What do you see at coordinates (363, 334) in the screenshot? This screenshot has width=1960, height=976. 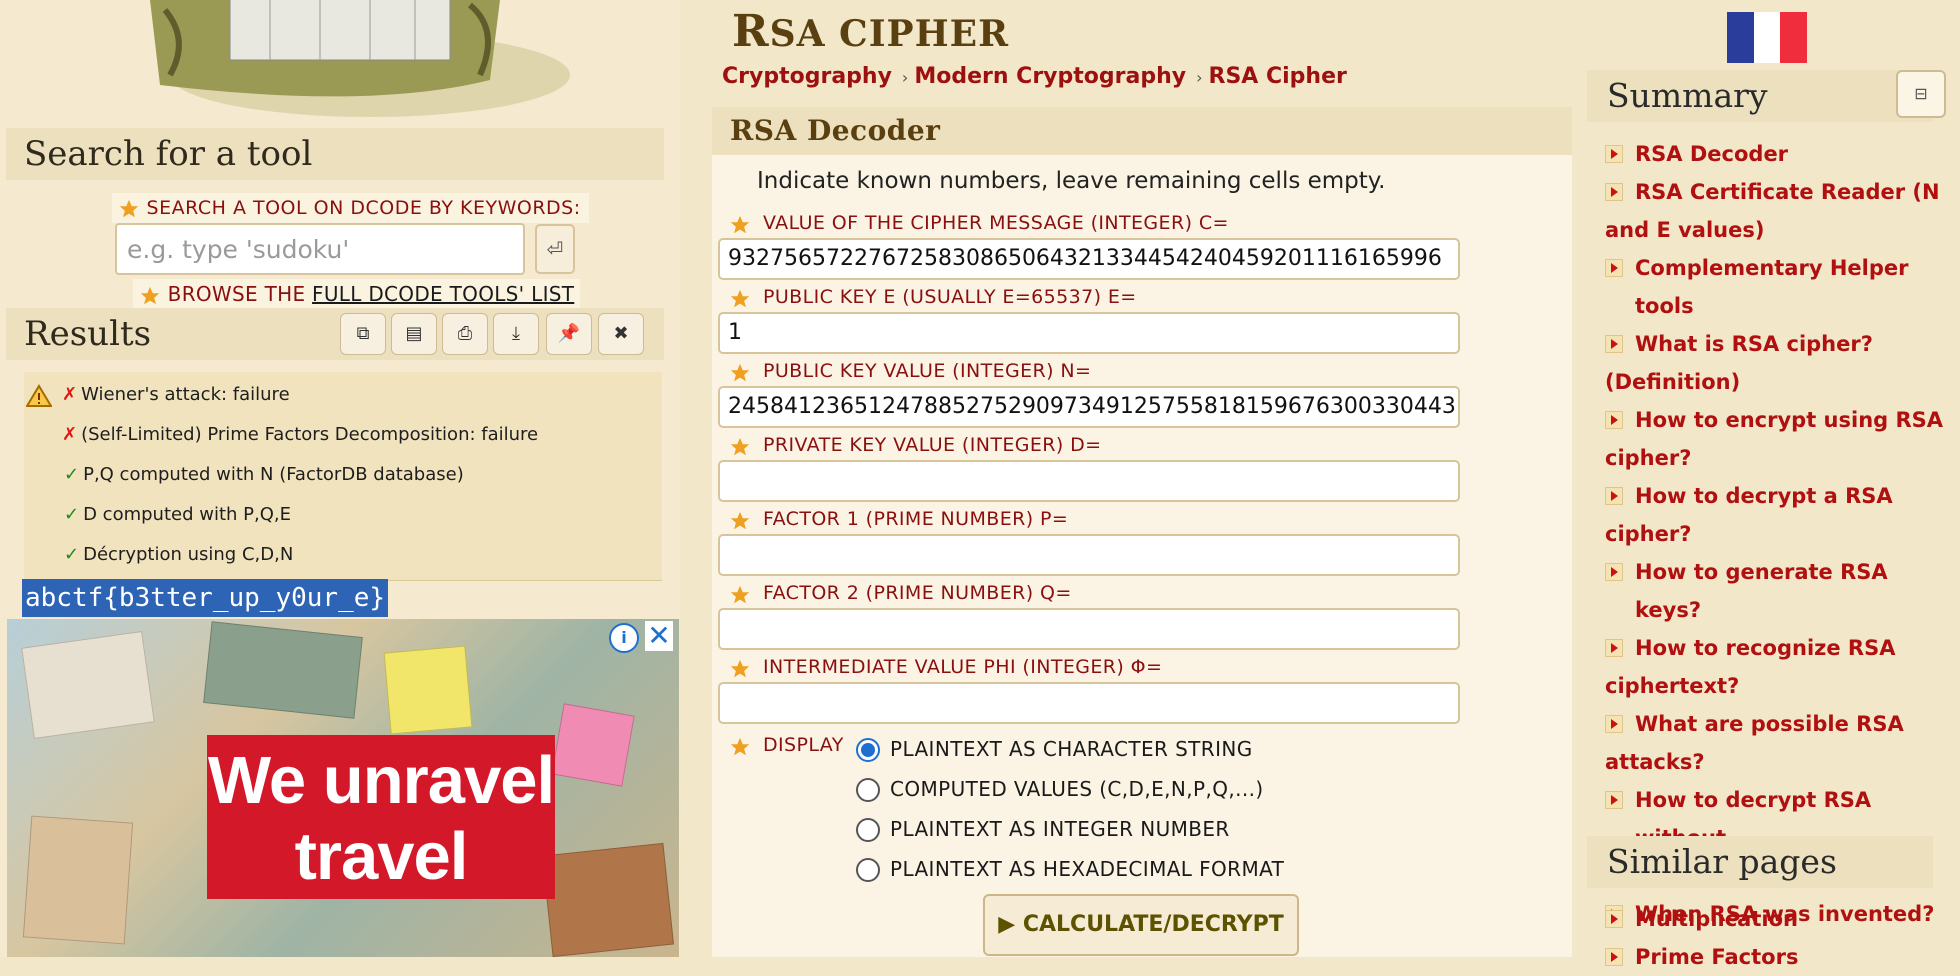 I see `copy-results-button: ⧉` at bounding box center [363, 334].